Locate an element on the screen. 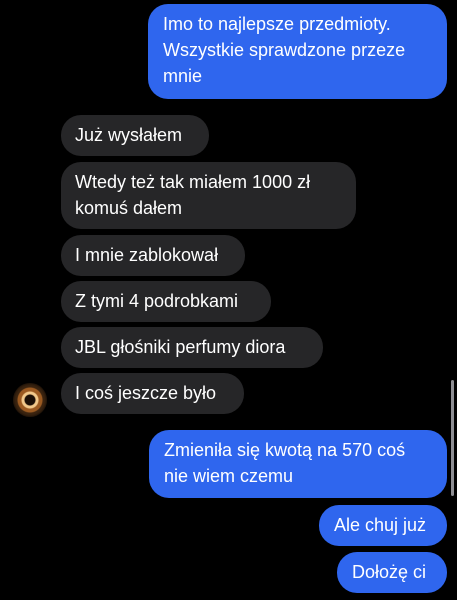  message-bubble-incoming: Wtedy też tak miałem 1000 zł komuś dałem is located at coordinates (208, 195).